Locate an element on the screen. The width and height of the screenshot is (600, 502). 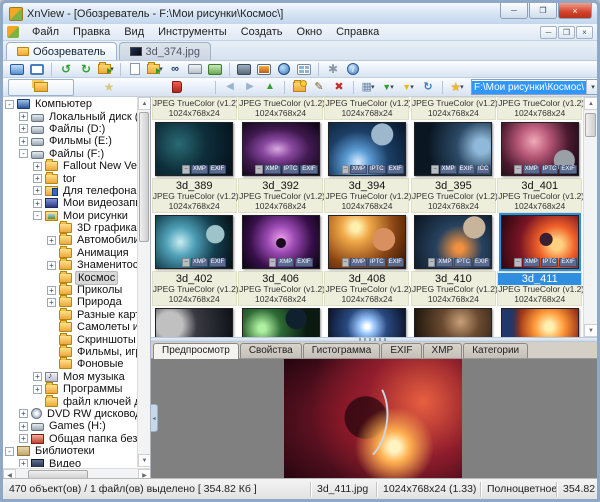
refresh-button: ↻ is located at coordinates (428, 87).